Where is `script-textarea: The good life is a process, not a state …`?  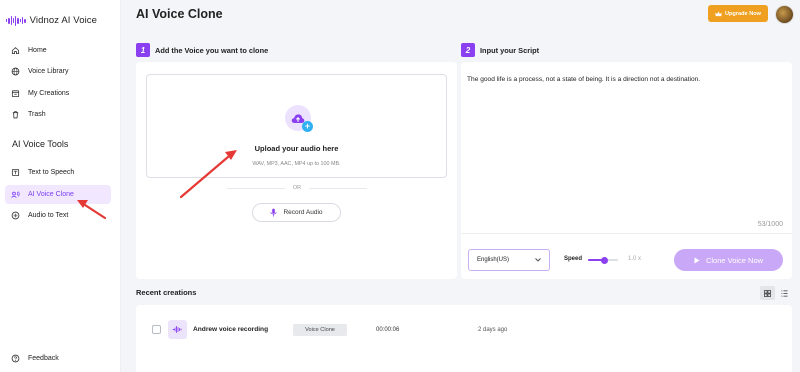 script-textarea: The good life is a process, not a state … is located at coordinates (583, 79).